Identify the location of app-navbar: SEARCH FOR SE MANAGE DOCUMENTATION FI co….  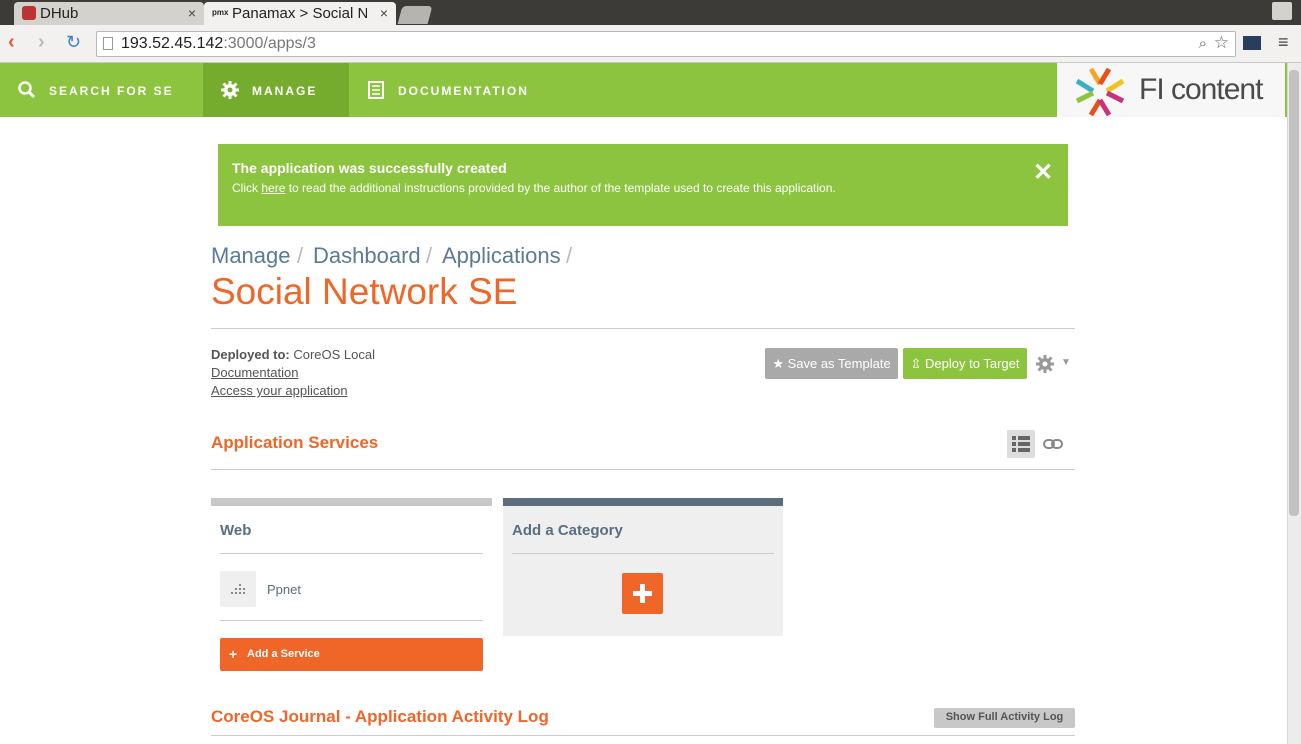
(643, 90).